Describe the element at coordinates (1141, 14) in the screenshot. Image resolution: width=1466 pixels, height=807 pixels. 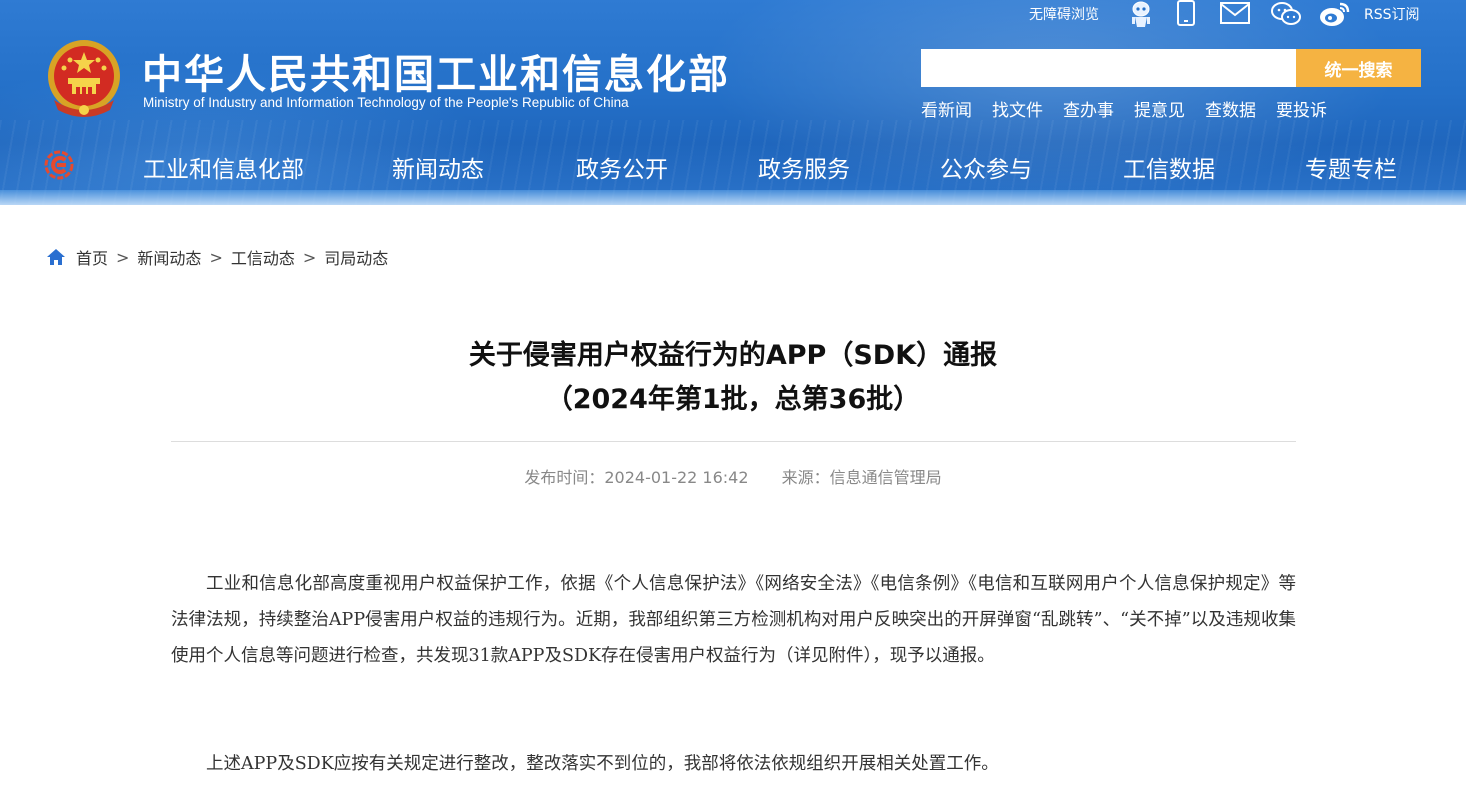
I see `robot-icon` at that location.